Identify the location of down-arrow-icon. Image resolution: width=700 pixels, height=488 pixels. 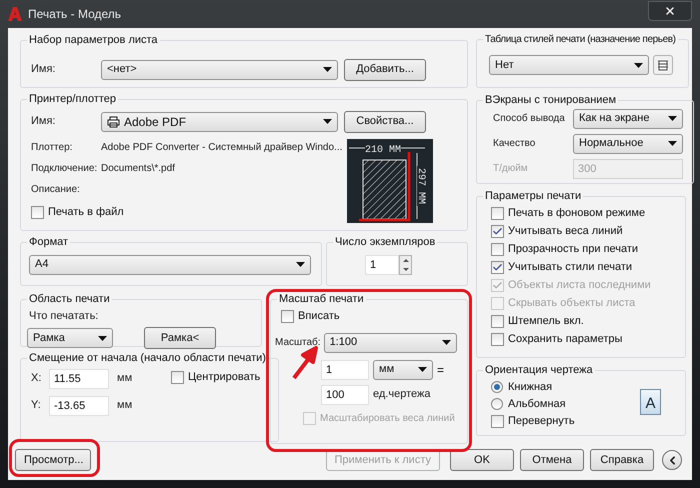
(405, 269).